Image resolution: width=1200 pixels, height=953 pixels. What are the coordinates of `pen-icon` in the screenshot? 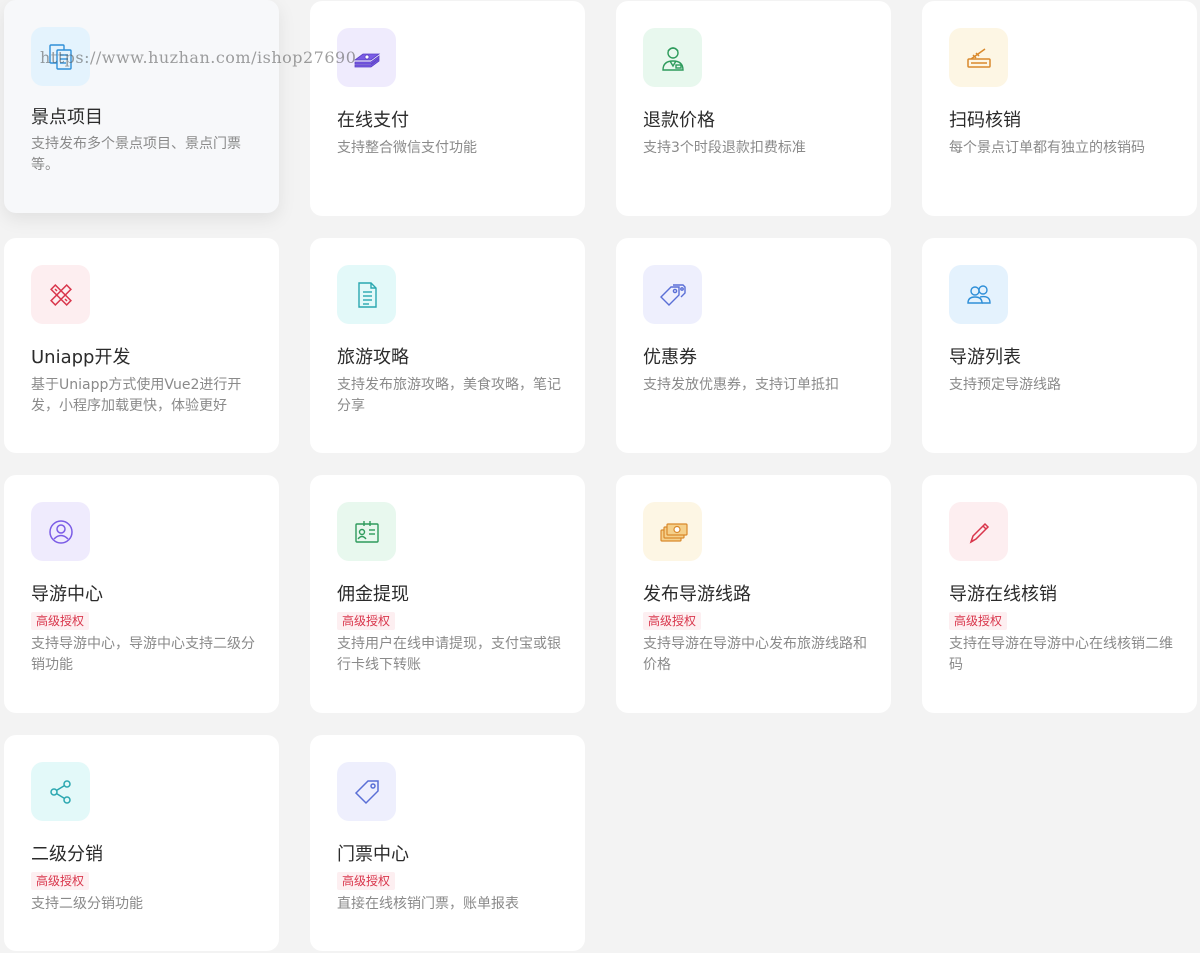 It's located at (978, 531).